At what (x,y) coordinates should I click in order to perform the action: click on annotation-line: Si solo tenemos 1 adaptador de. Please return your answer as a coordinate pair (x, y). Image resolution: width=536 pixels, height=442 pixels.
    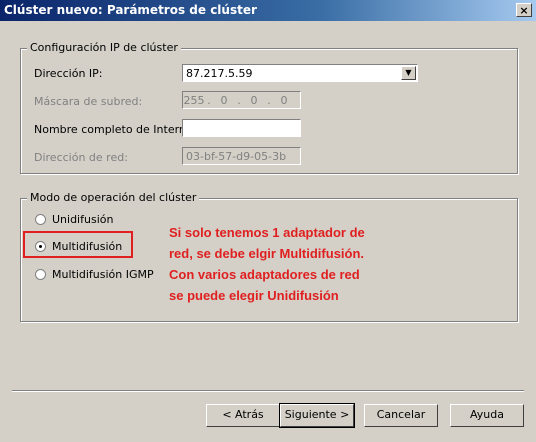
    Looking at the image, I should click on (267, 232).